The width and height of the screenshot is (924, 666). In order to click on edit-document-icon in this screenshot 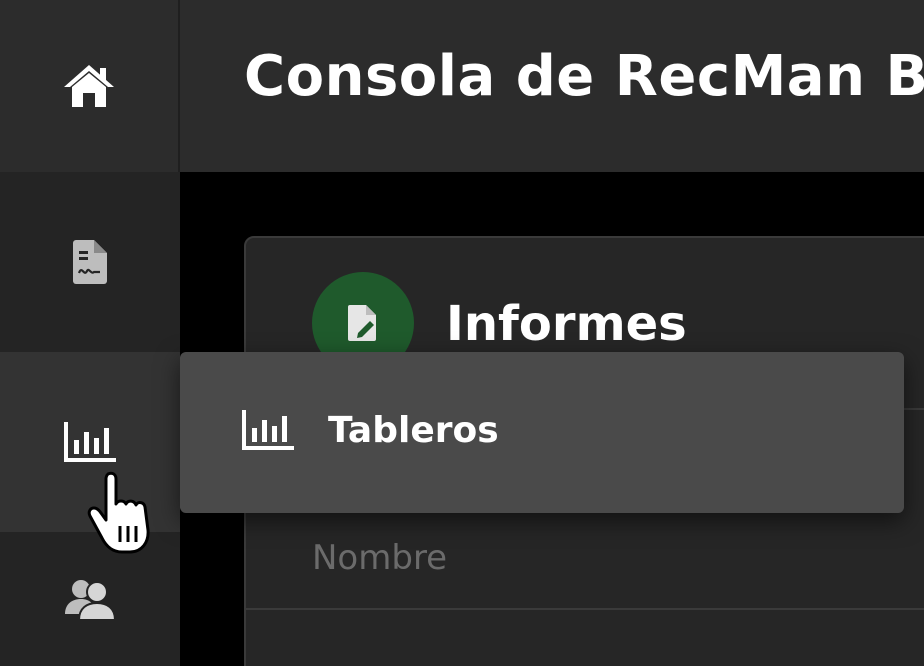, I will do `click(362, 323)`.